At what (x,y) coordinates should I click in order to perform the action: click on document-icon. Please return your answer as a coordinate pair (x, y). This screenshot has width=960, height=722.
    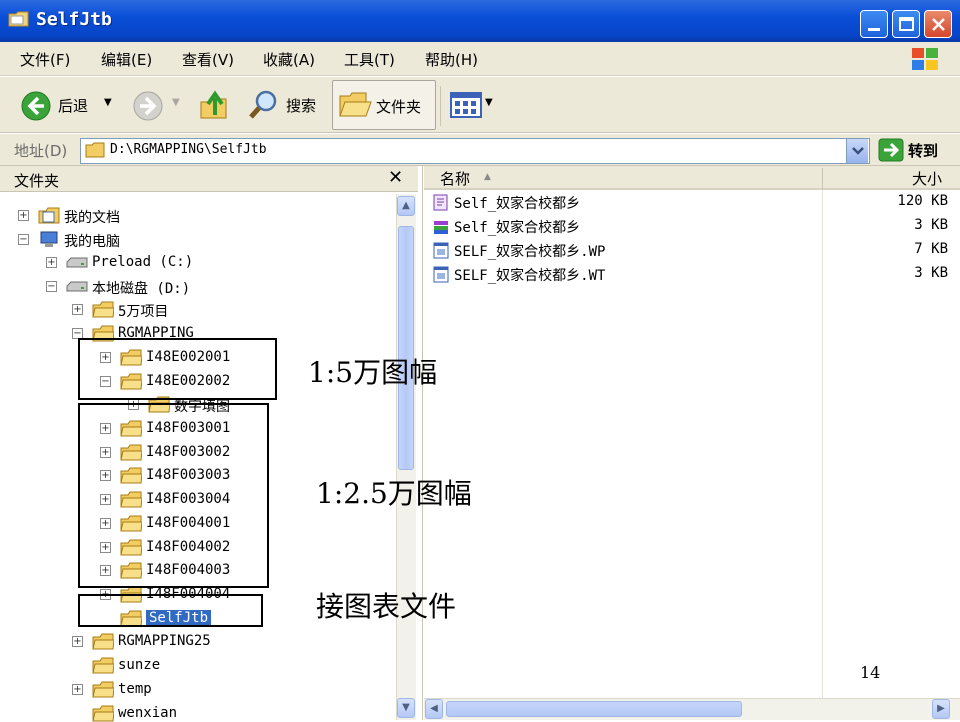
    Looking at the image, I should click on (440, 202).